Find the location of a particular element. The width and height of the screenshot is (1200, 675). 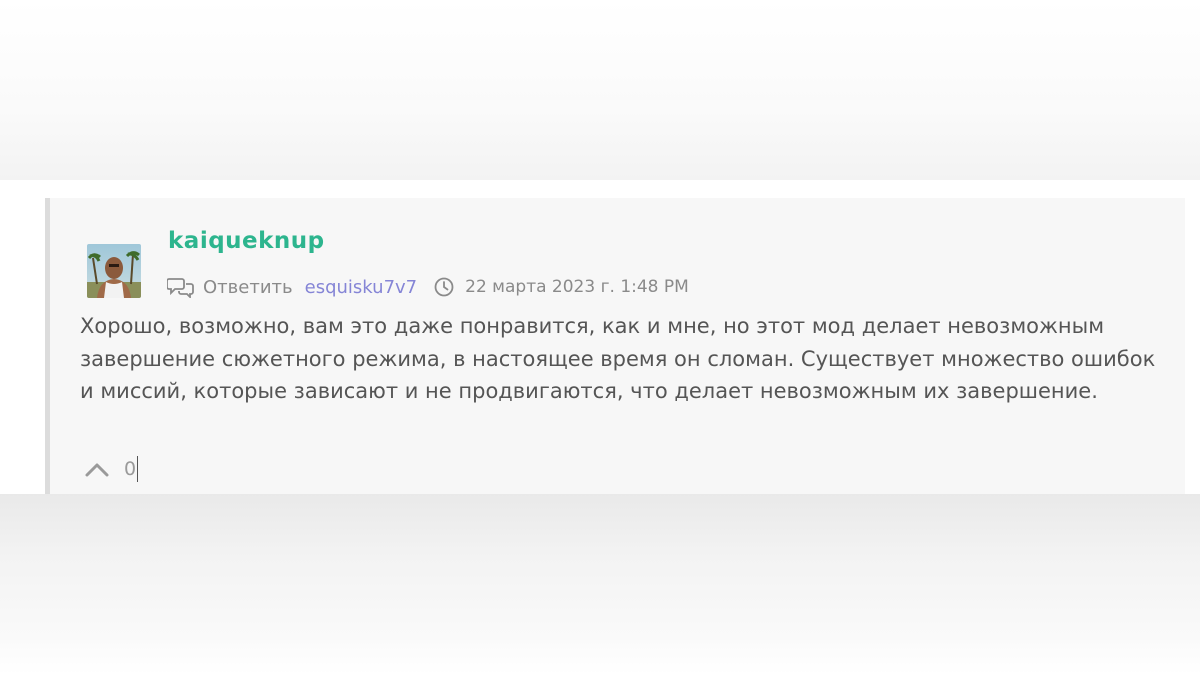

vote-widget: 0 is located at coordinates (111, 469).